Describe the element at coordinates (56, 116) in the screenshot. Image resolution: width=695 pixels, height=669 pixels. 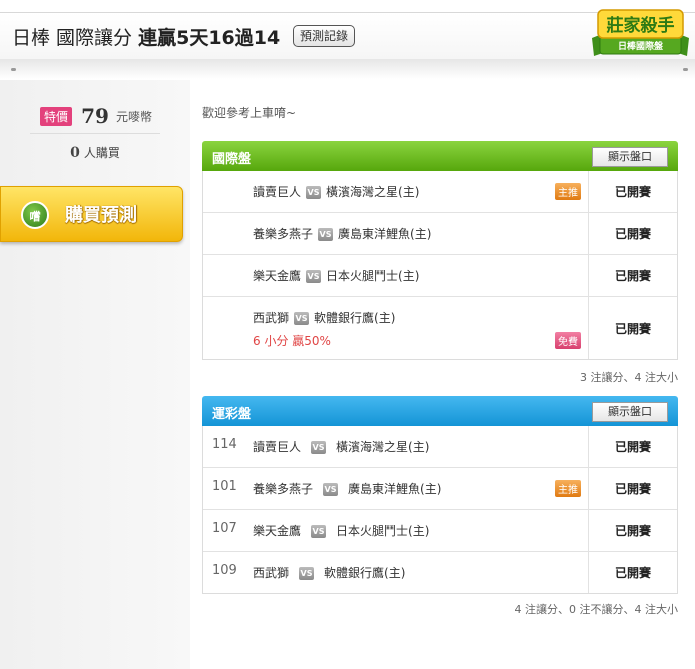
I see `sale-badge: 特價` at that location.